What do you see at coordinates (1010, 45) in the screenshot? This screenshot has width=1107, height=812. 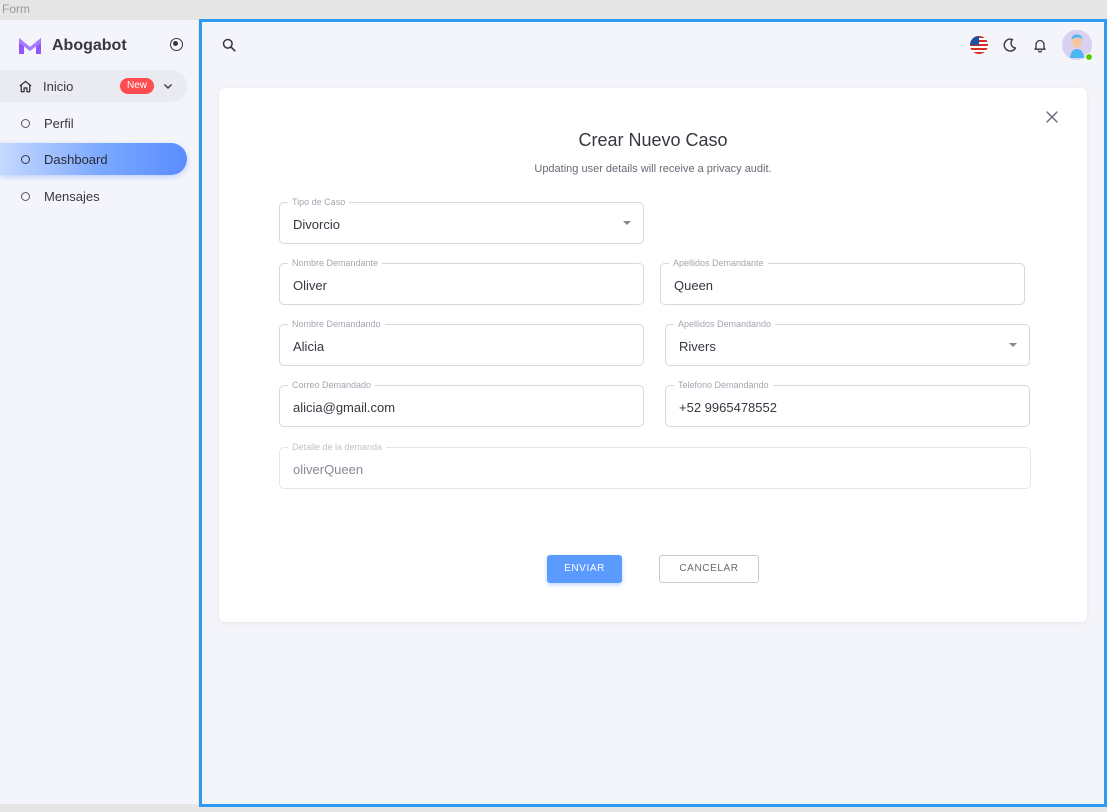 I see `moon-icon` at bounding box center [1010, 45].